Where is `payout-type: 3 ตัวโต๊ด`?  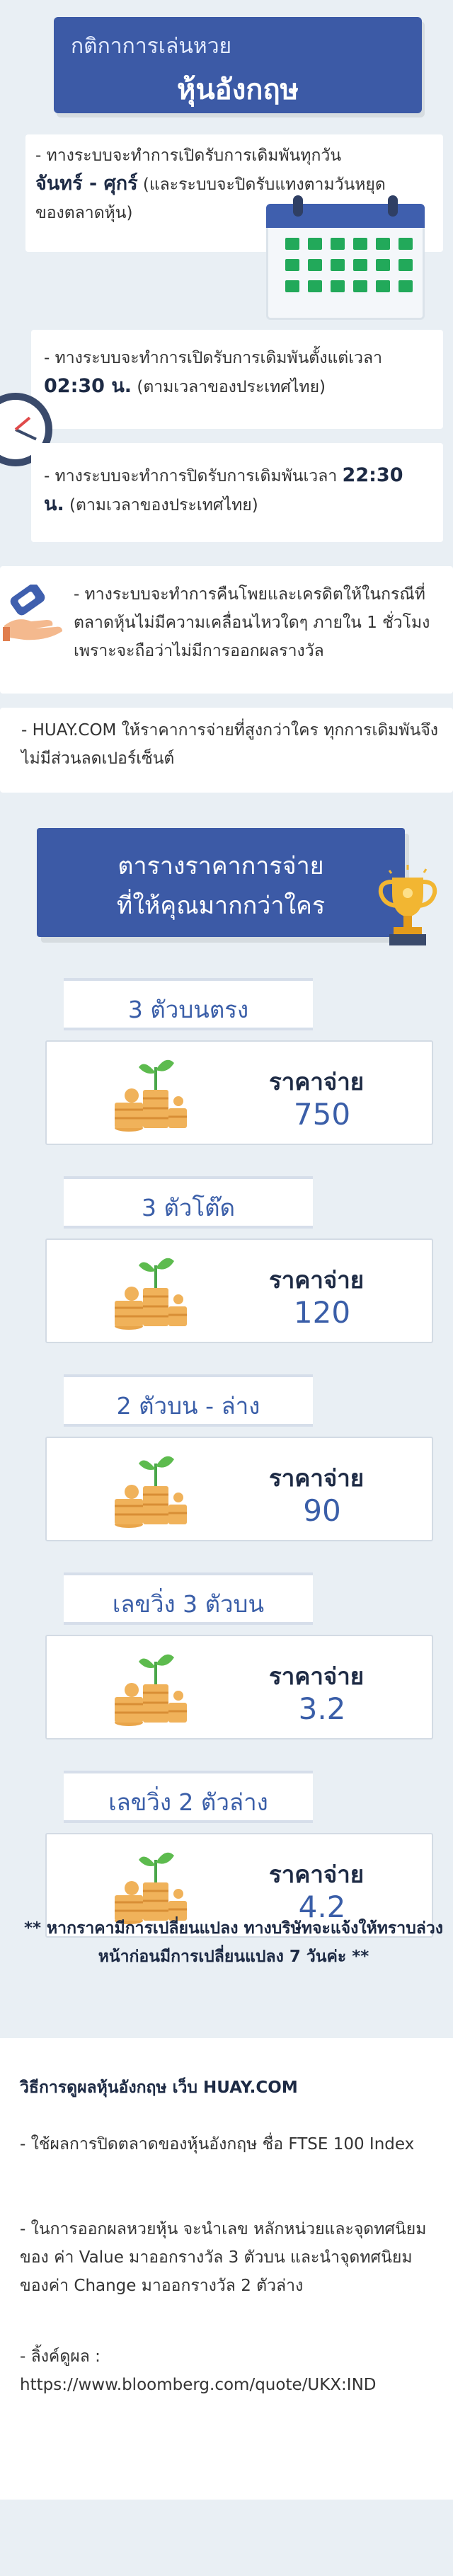 payout-type: 3 ตัวโต๊ด is located at coordinates (188, 1207).